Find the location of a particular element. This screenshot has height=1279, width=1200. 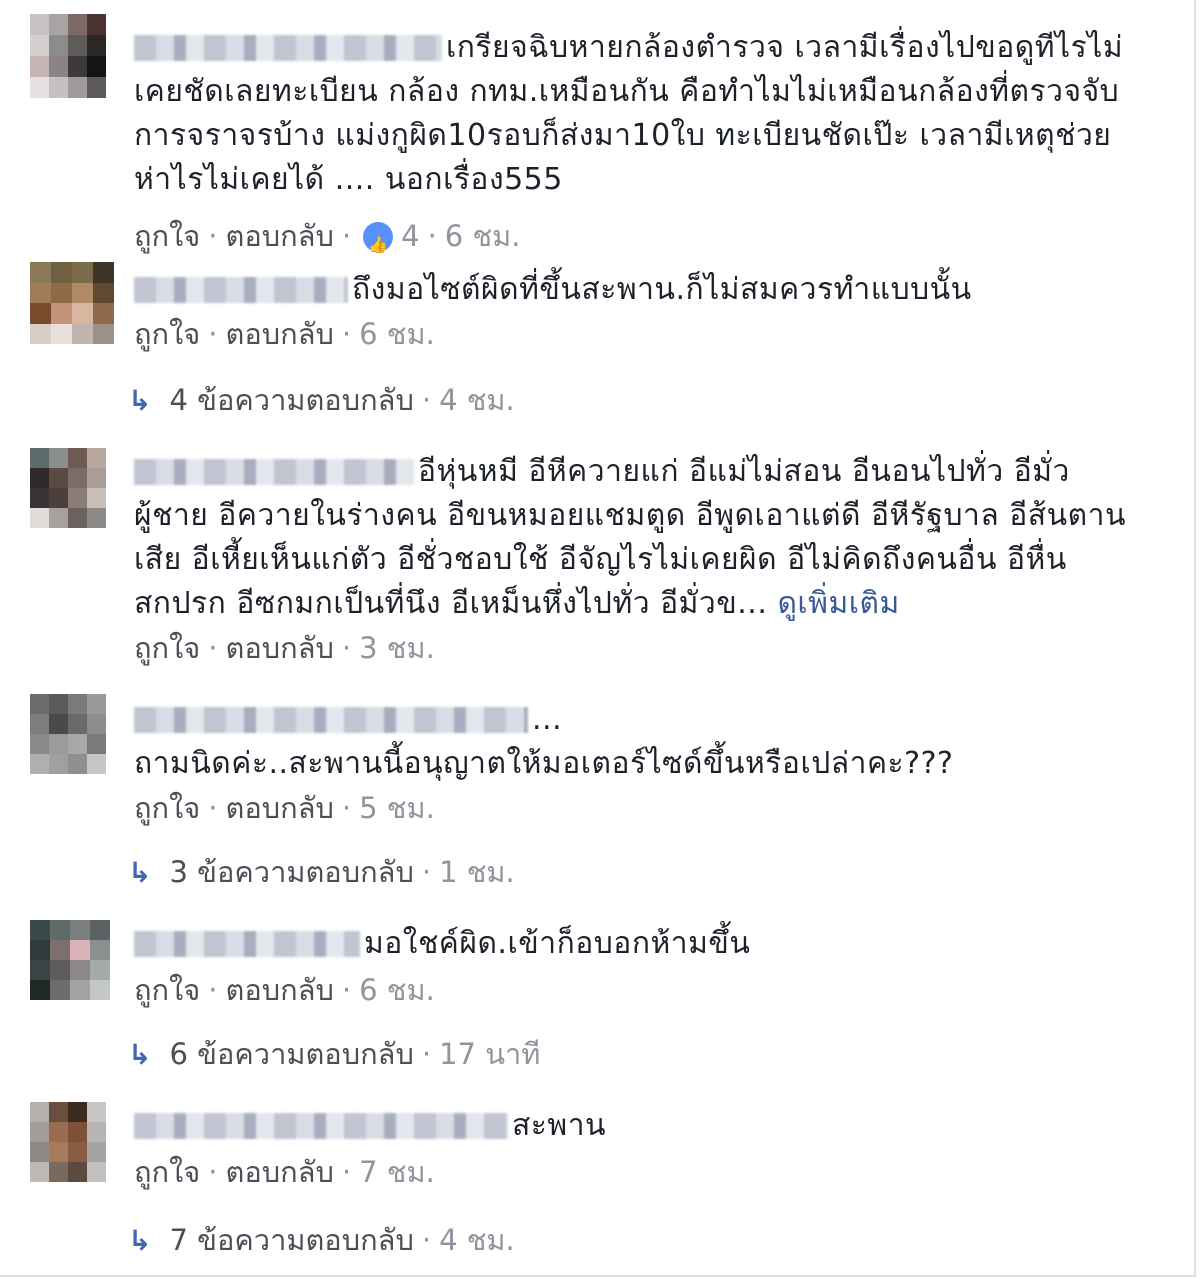

view-replies-link: ↳ 6 ข้อความตอบกลับ · 17 นาที is located at coordinates (334, 1054).